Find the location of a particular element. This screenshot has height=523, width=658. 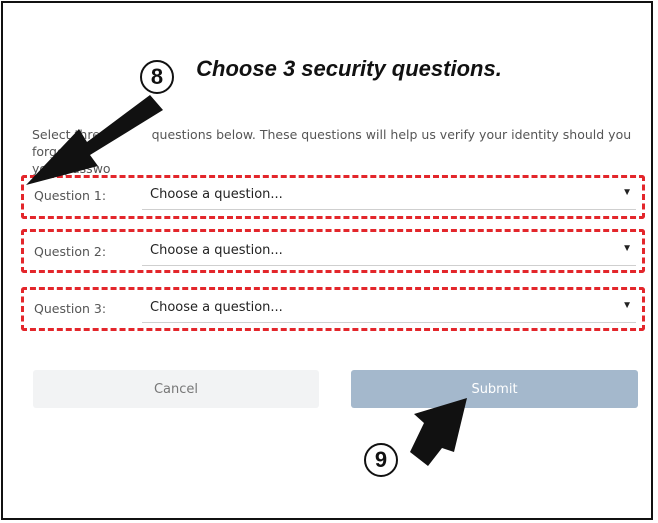

intro-line2: your passwo is located at coordinates (71, 168).